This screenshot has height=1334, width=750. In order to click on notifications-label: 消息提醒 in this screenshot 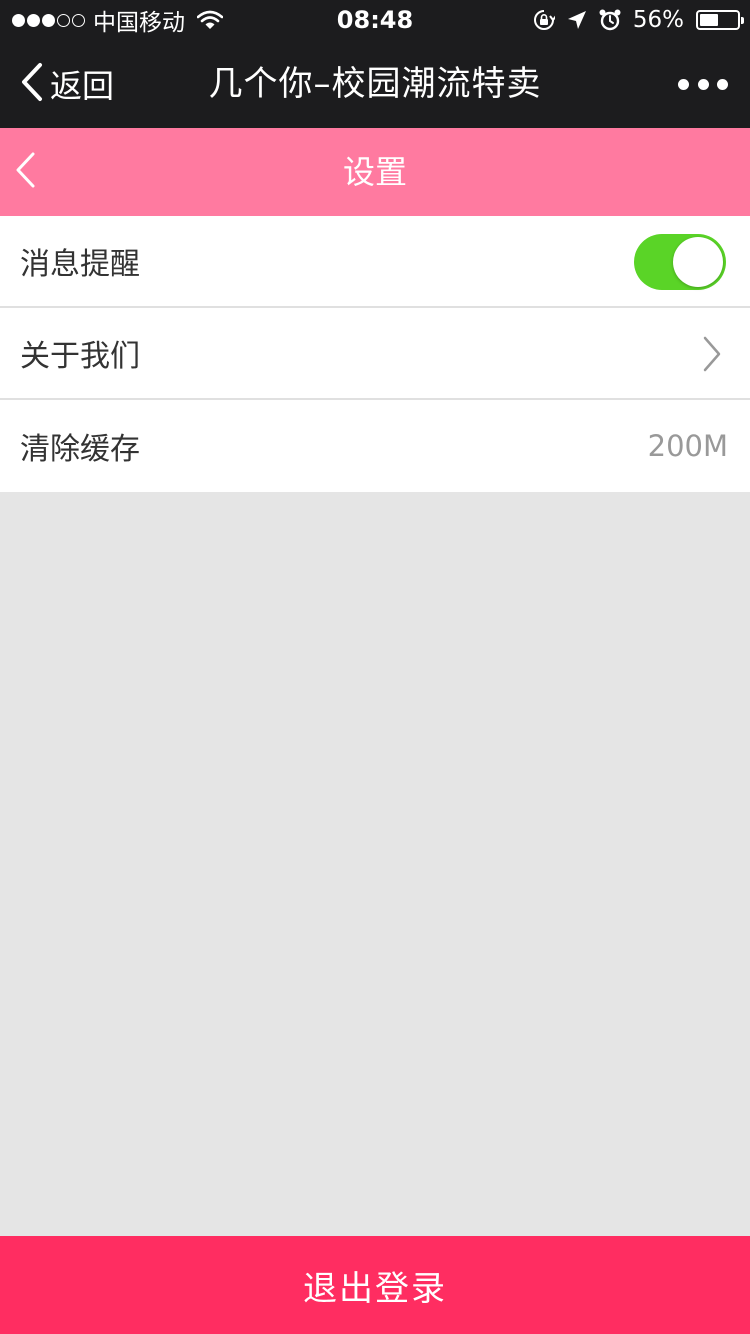, I will do `click(80, 264)`.